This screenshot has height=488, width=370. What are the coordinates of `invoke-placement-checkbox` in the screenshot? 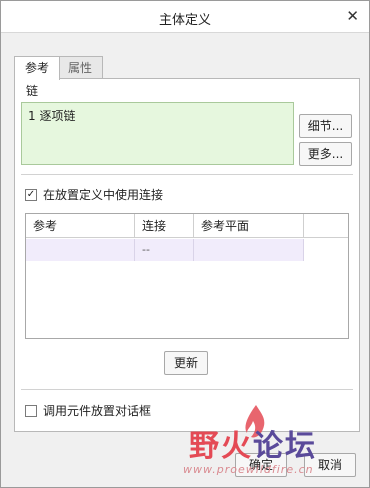 It's located at (31, 410).